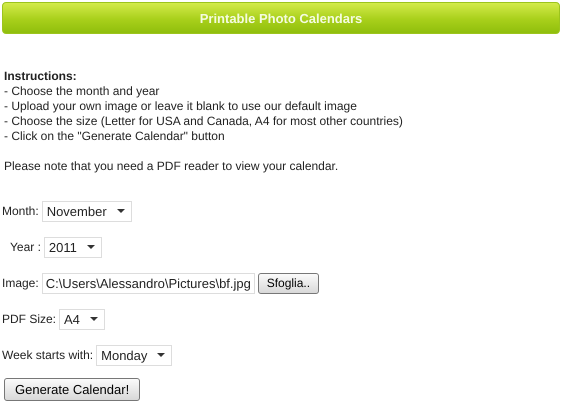 Image resolution: width=565 pixels, height=420 pixels. What do you see at coordinates (73, 247) in the screenshot?
I see `dropdown: 2011` at bounding box center [73, 247].